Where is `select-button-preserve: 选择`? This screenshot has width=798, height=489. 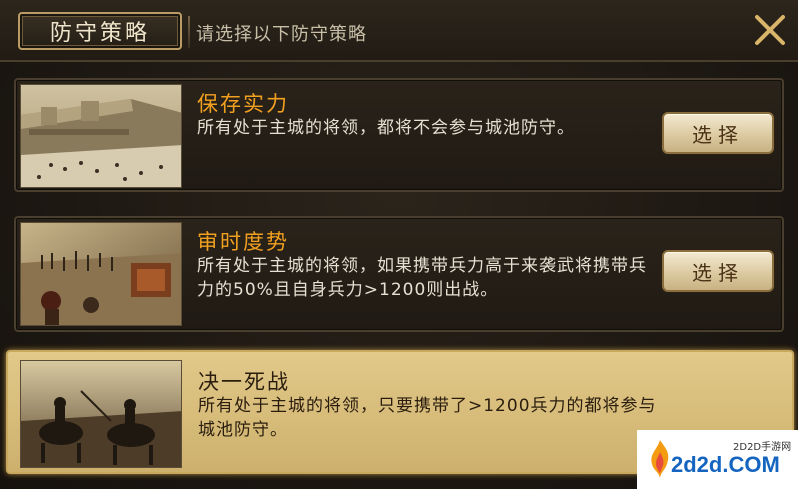 select-button-preserve: 选择 is located at coordinates (718, 133).